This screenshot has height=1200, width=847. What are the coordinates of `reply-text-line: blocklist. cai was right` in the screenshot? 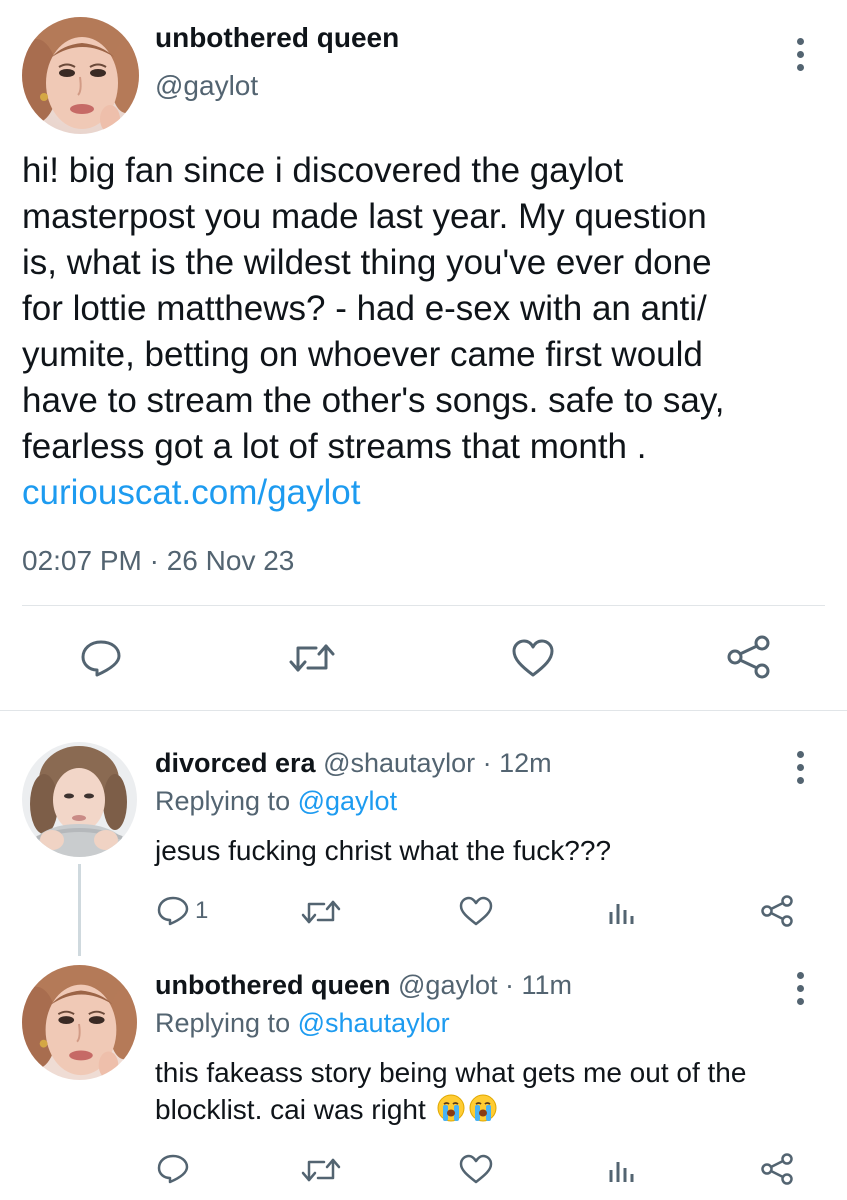 It's located at (290, 1109).